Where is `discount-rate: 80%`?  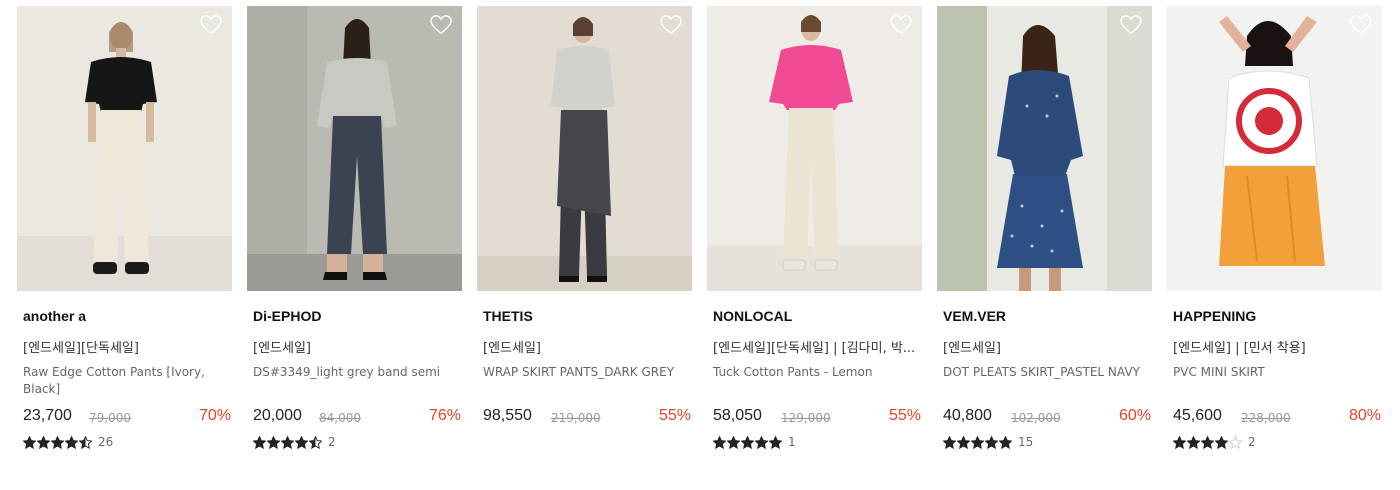 discount-rate: 80% is located at coordinates (1364, 415).